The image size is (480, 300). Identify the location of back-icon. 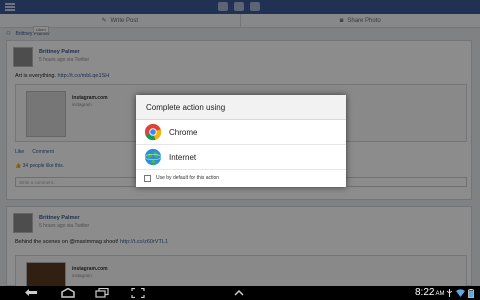
(32, 293).